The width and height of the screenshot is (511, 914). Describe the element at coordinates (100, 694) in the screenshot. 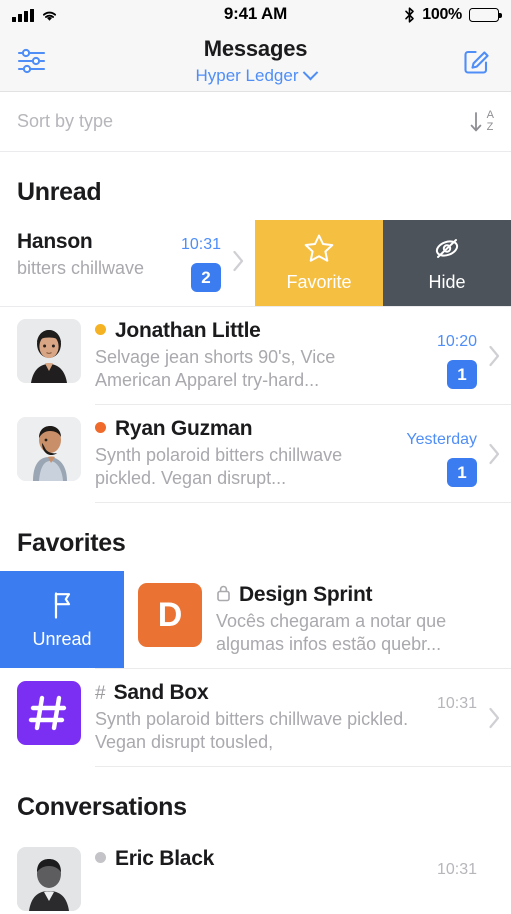

I see `hash-prefix-icon: #` at that location.